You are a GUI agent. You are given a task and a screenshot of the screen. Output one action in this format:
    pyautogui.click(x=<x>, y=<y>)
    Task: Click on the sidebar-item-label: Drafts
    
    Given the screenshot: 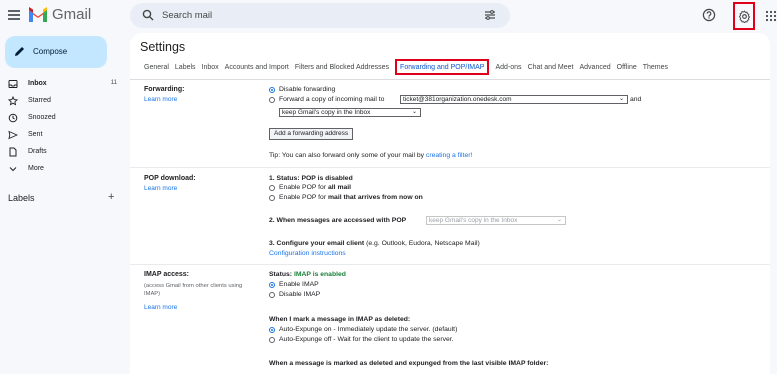 What is the action you would take?
    pyautogui.click(x=37, y=151)
    